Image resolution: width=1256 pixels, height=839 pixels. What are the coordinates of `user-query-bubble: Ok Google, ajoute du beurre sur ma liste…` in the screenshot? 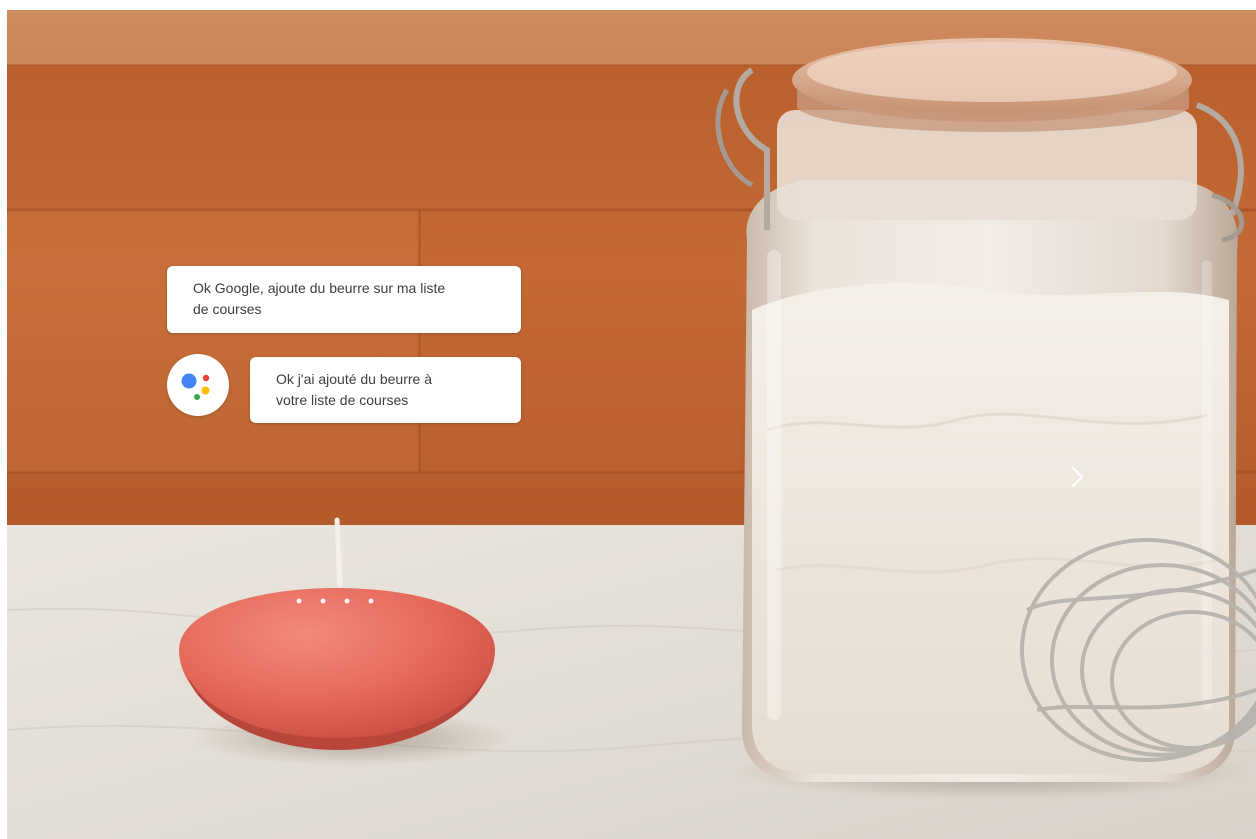 It's located at (344, 299).